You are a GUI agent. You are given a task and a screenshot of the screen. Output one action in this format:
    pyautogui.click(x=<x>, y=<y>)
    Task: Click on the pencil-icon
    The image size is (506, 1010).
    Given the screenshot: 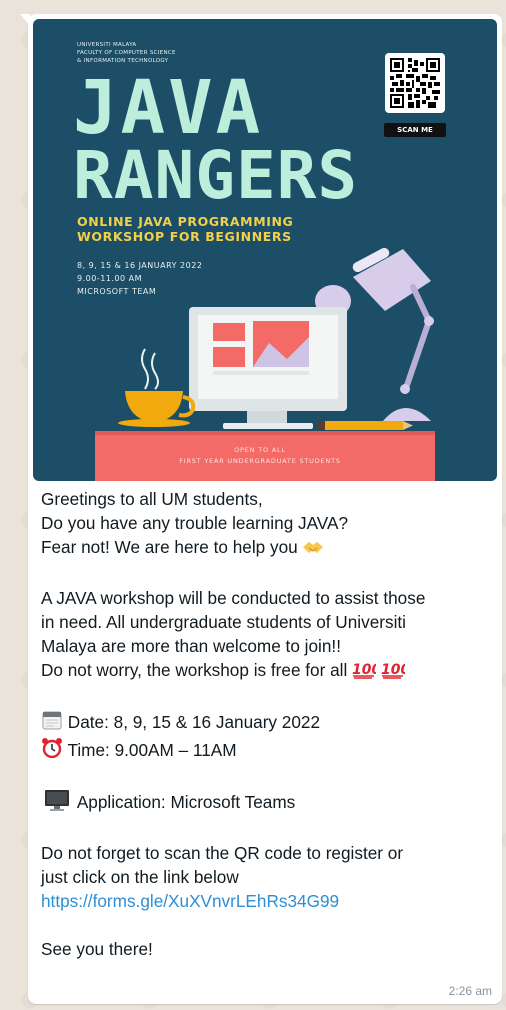 What is the action you would take?
    pyautogui.click(x=365, y=425)
    